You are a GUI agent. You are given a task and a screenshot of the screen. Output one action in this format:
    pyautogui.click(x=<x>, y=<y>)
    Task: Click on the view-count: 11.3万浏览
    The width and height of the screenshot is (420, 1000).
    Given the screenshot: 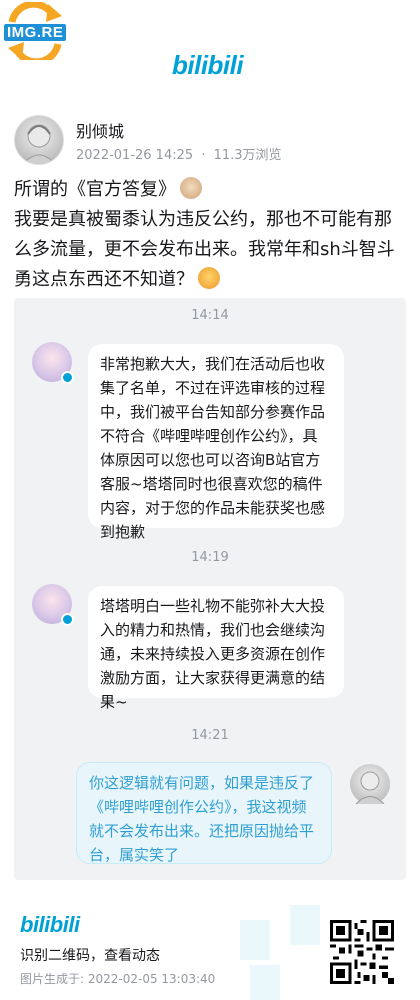 What is the action you would take?
    pyautogui.click(x=247, y=155)
    